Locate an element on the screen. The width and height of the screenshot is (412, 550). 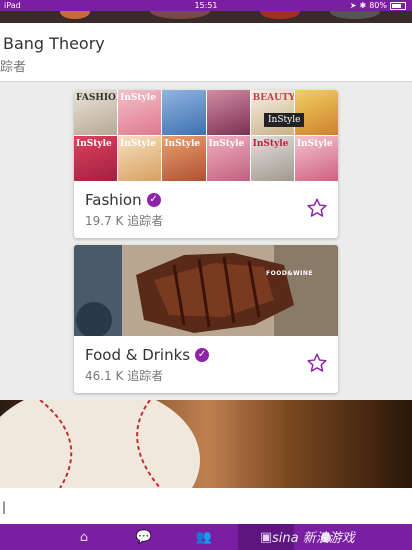
topic-name: Bang Theory is located at coordinates (54, 43).